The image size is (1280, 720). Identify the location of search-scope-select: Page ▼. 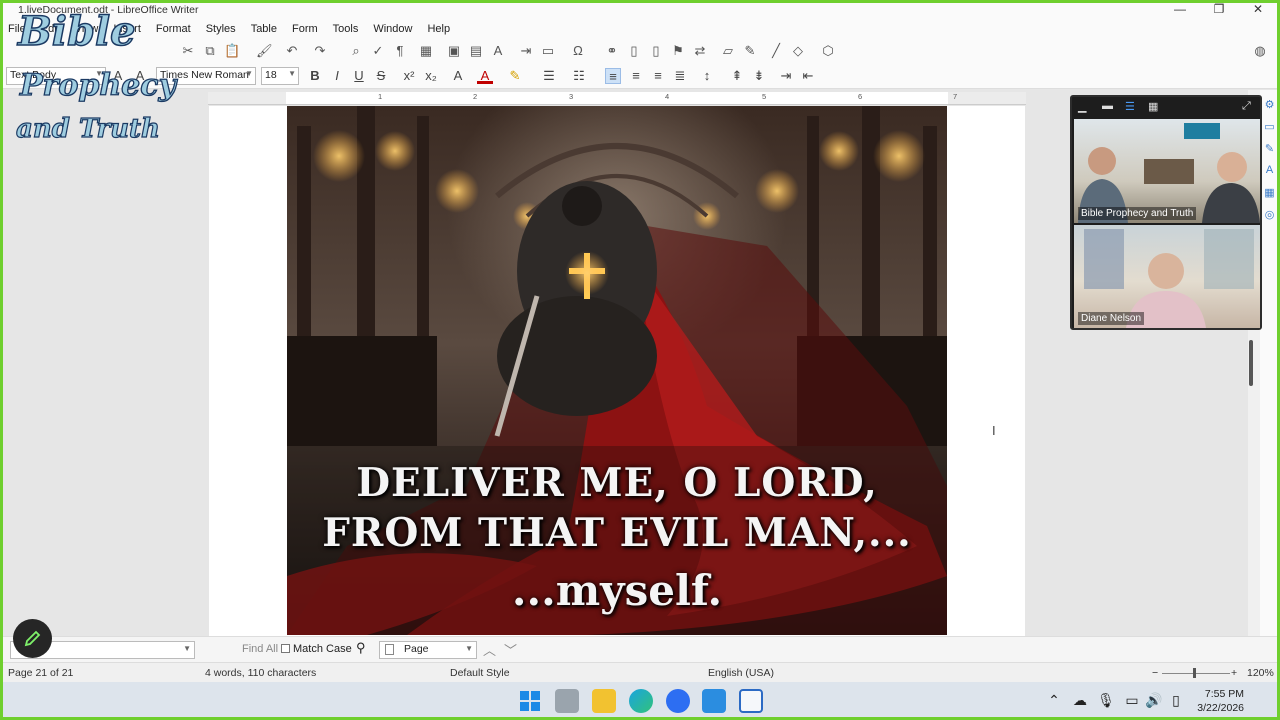
(428, 650).